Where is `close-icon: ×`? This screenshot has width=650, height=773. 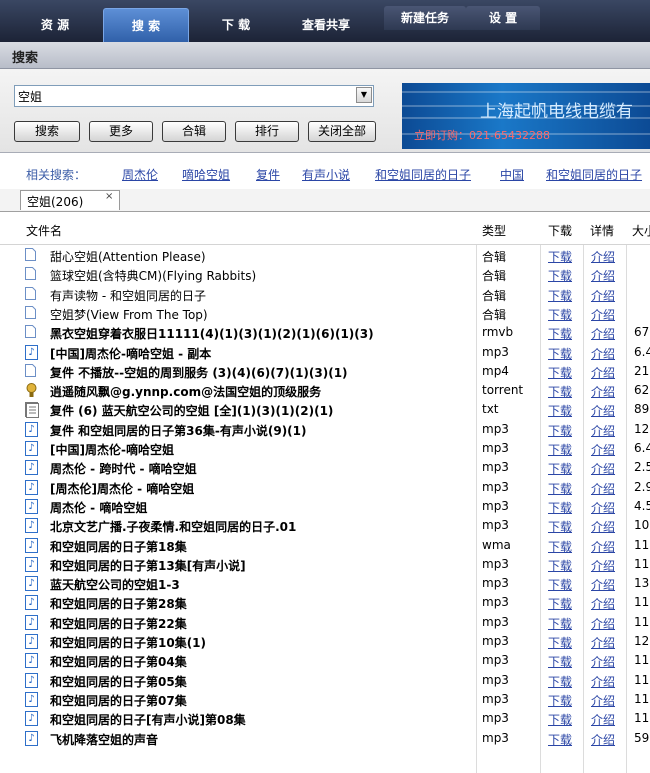
close-icon: × is located at coordinates (109, 196).